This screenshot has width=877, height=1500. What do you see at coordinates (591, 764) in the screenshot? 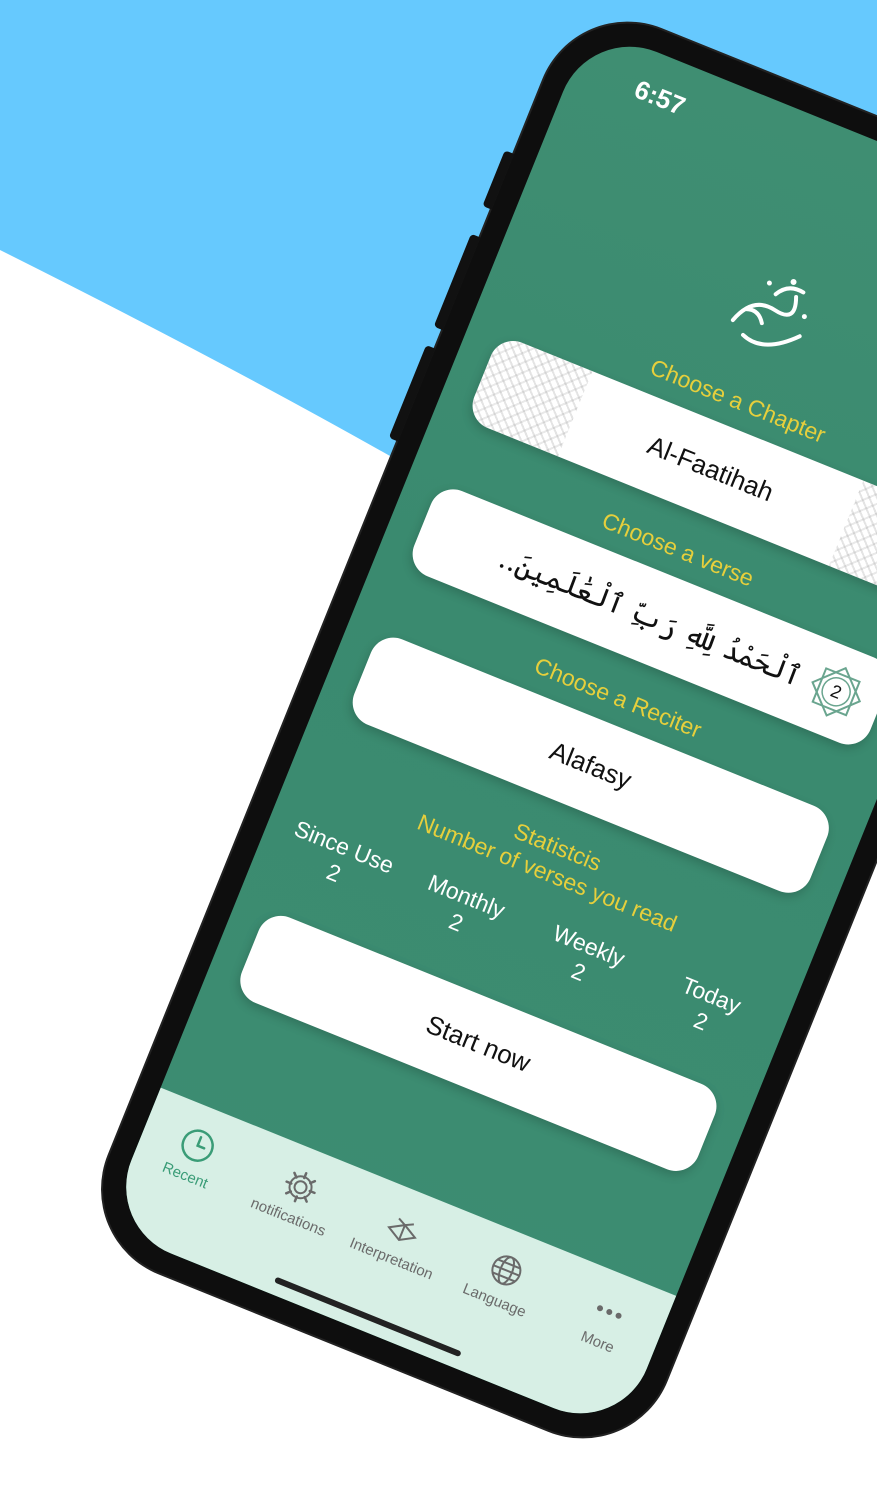
I see `reciter-value: Alafasy` at bounding box center [591, 764].